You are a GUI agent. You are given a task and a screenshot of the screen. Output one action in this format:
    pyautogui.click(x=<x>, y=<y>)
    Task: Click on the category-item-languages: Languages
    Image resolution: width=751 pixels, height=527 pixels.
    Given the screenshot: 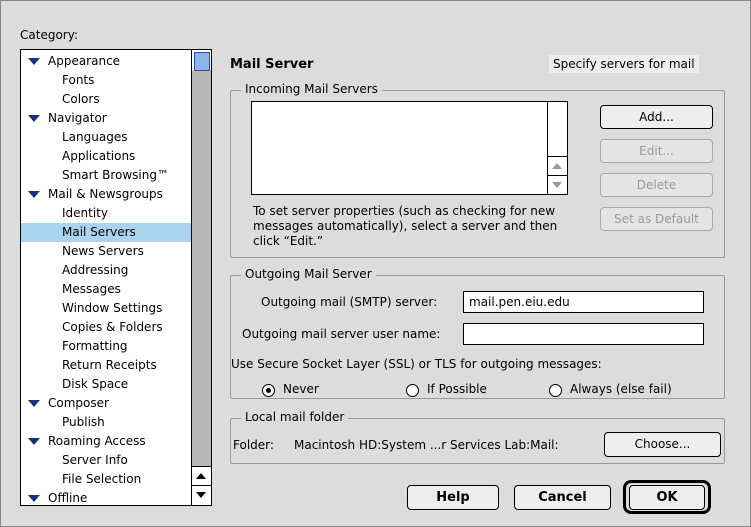 What is the action you would take?
    pyautogui.click(x=107, y=137)
    